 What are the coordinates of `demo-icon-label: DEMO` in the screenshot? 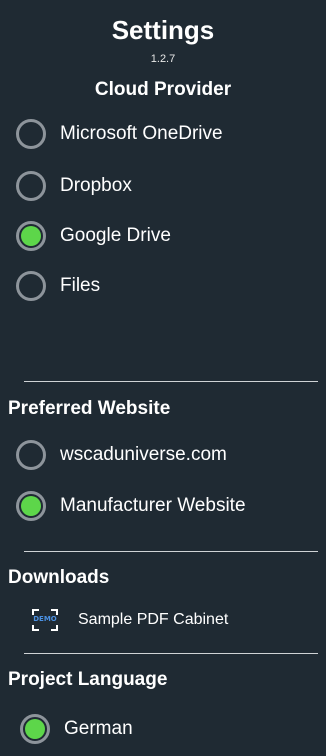 It's located at (45, 619).